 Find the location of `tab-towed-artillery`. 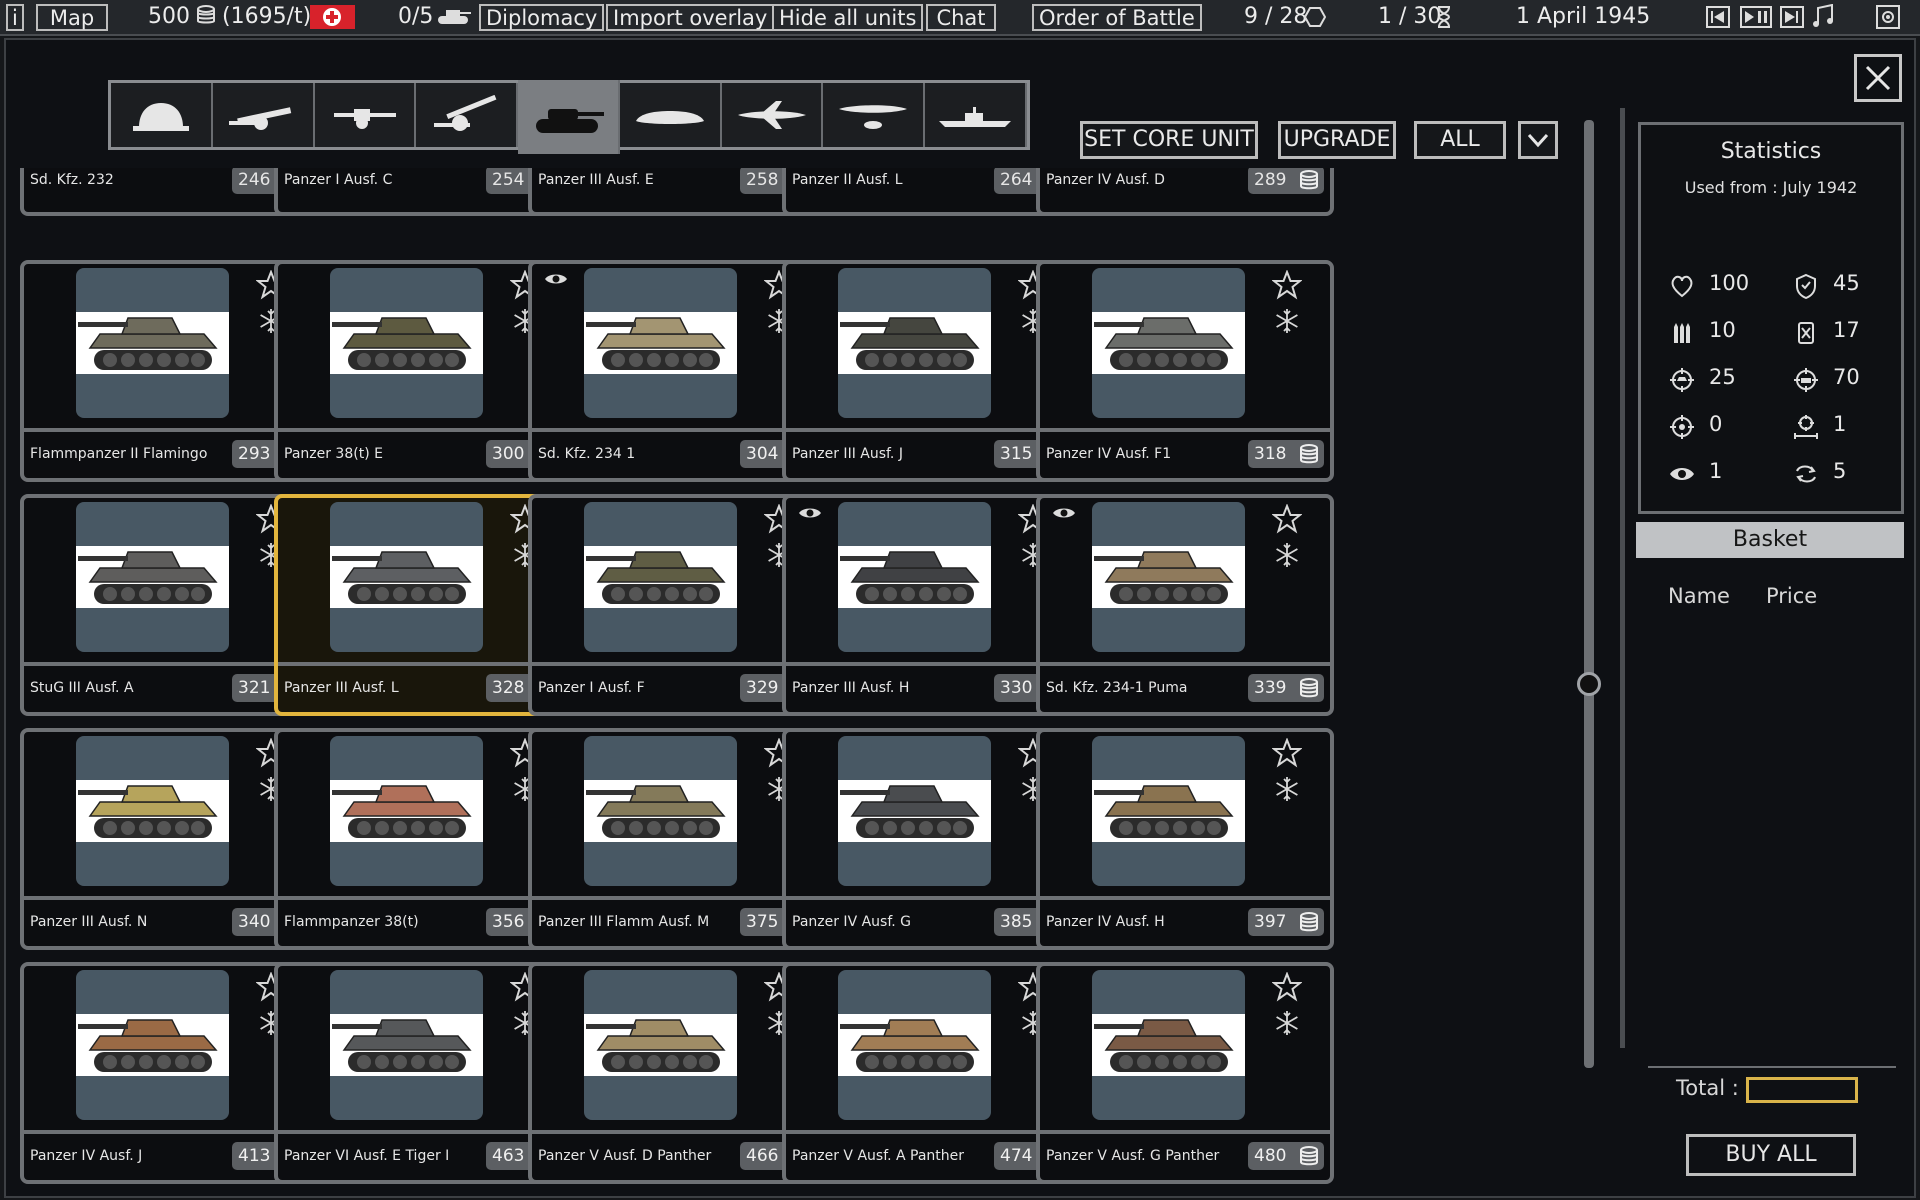

tab-towed-artillery is located at coordinates (263, 115).